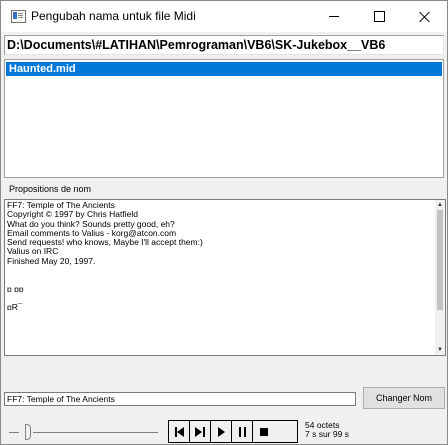 This screenshot has width=448, height=445. I want to click on maximize-icon, so click(379, 16).